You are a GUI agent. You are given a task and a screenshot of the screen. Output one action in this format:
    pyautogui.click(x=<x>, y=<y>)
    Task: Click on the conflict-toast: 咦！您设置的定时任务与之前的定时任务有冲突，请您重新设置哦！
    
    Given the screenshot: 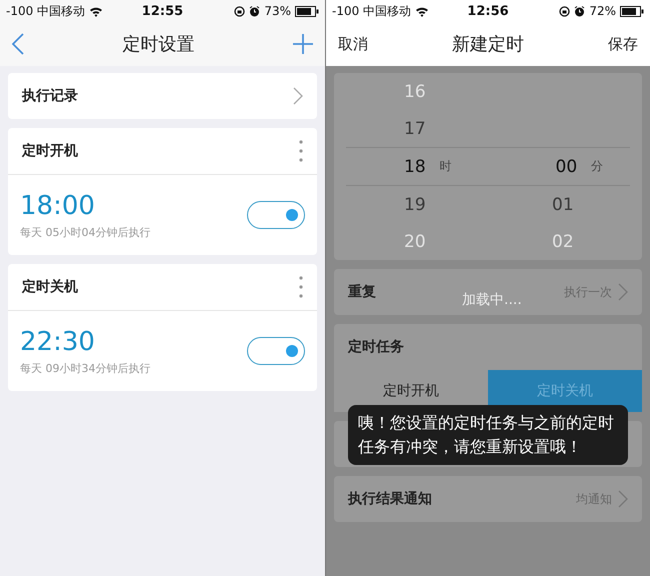 What is the action you would take?
    pyautogui.click(x=488, y=435)
    